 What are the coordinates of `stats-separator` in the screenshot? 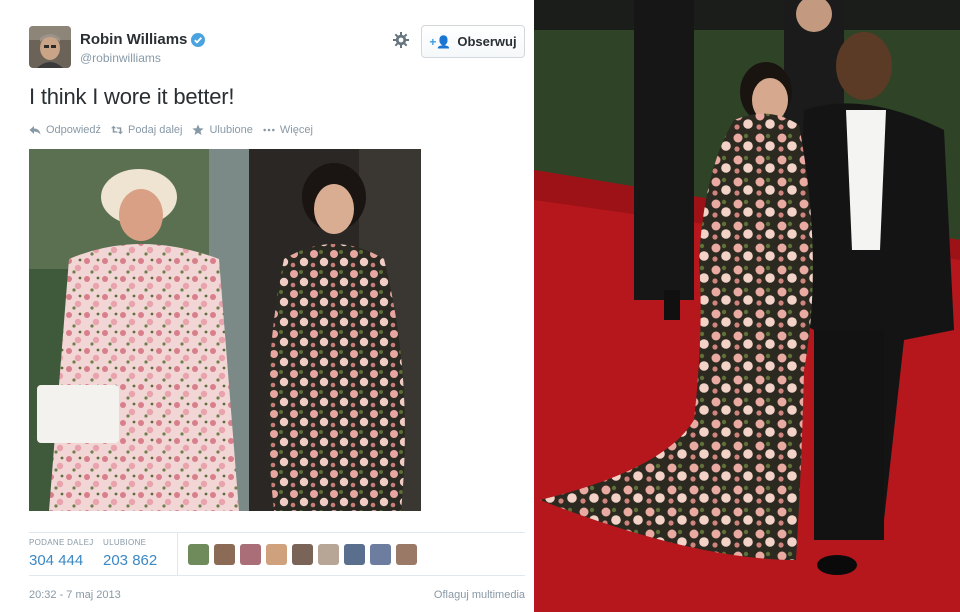 It's located at (177, 554).